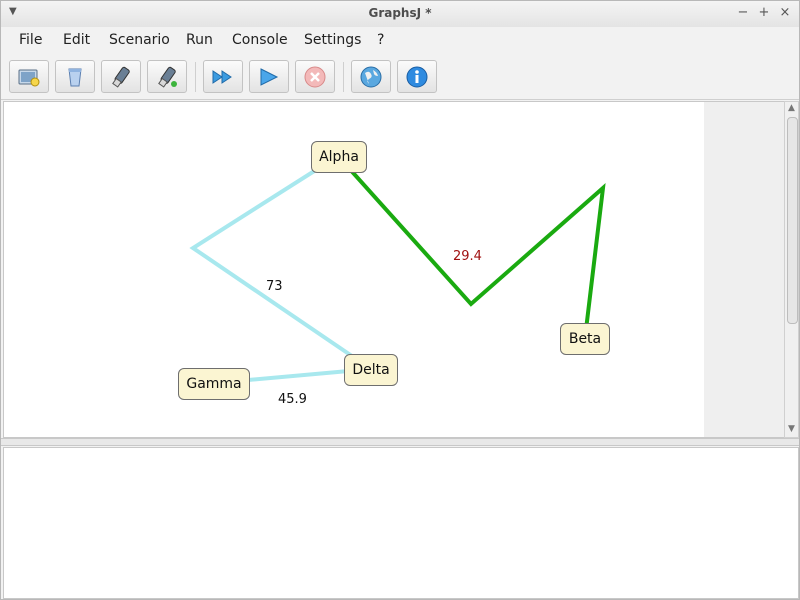  I want to click on toolbar, so click(400, 77).